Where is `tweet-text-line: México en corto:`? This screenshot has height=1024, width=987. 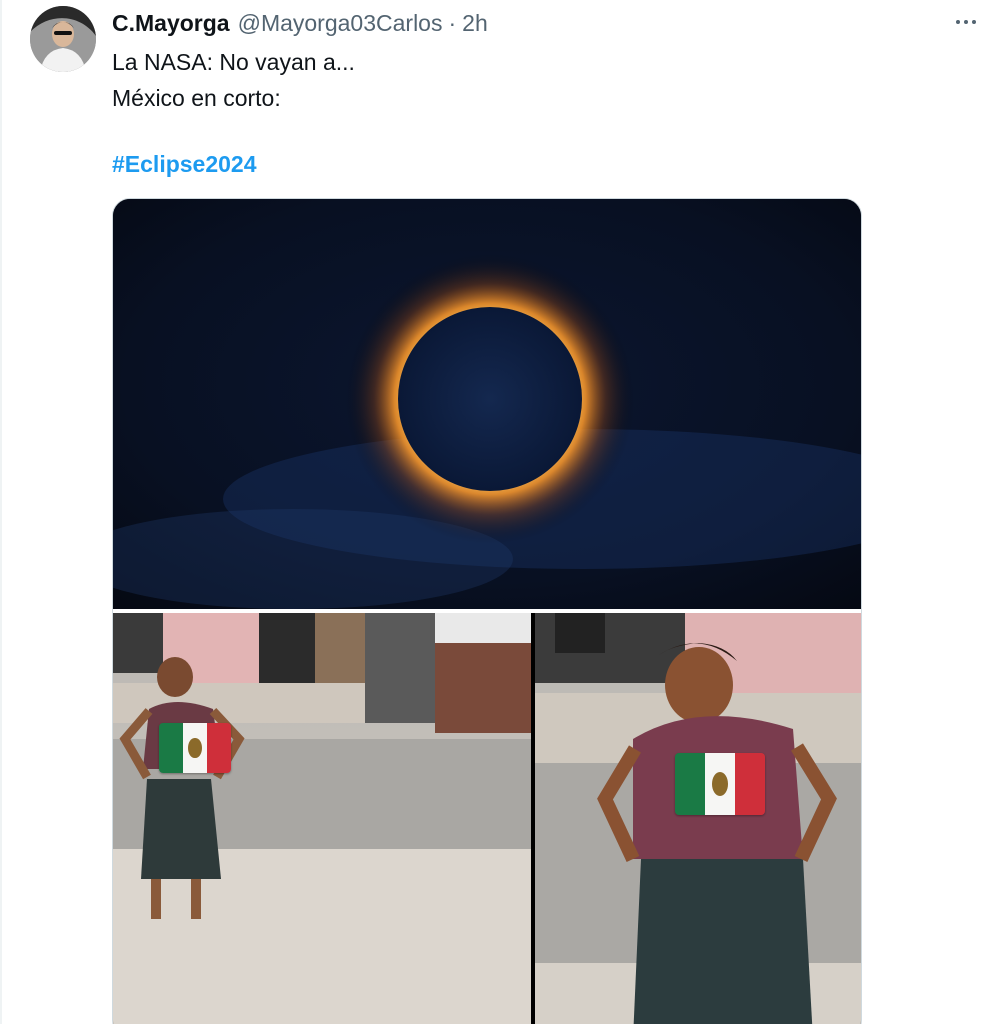 tweet-text-line: México en corto: is located at coordinates (196, 98).